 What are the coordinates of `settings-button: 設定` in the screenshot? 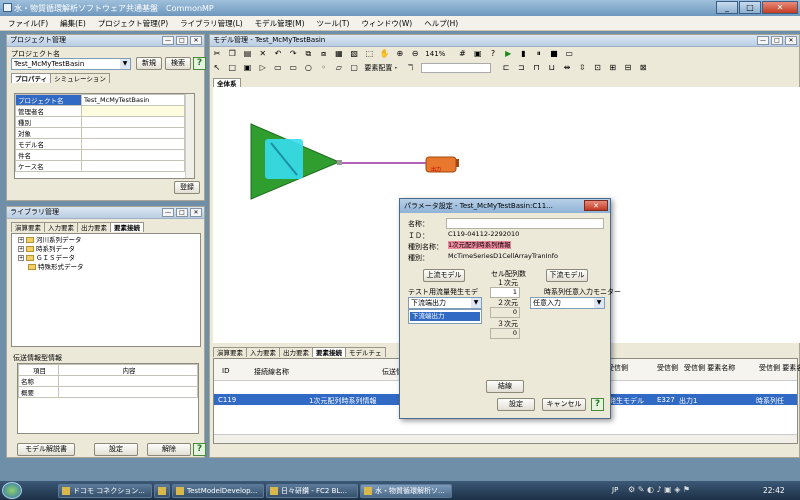 It's located at (116, 449).